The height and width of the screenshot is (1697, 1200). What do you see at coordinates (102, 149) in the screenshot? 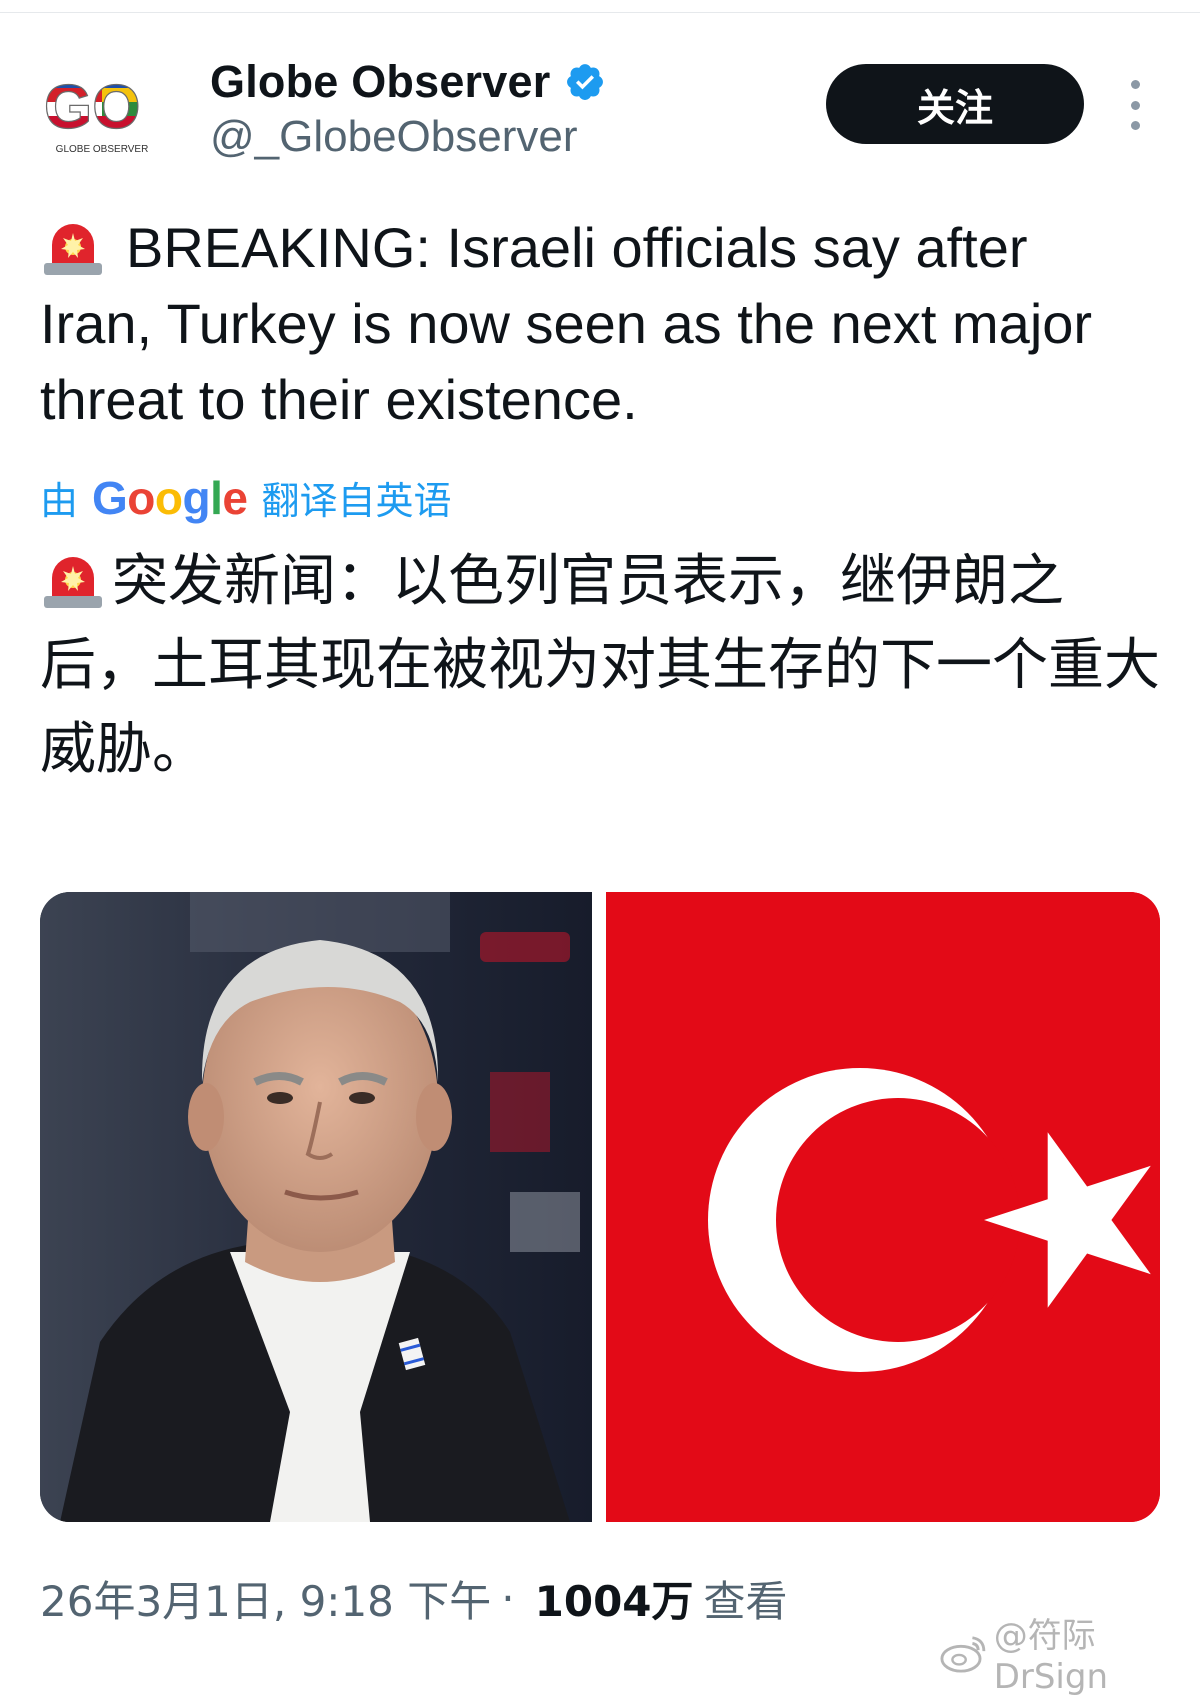
I see `svg-text: GLOBE OBSERVER` at bounding box center [102, 149].